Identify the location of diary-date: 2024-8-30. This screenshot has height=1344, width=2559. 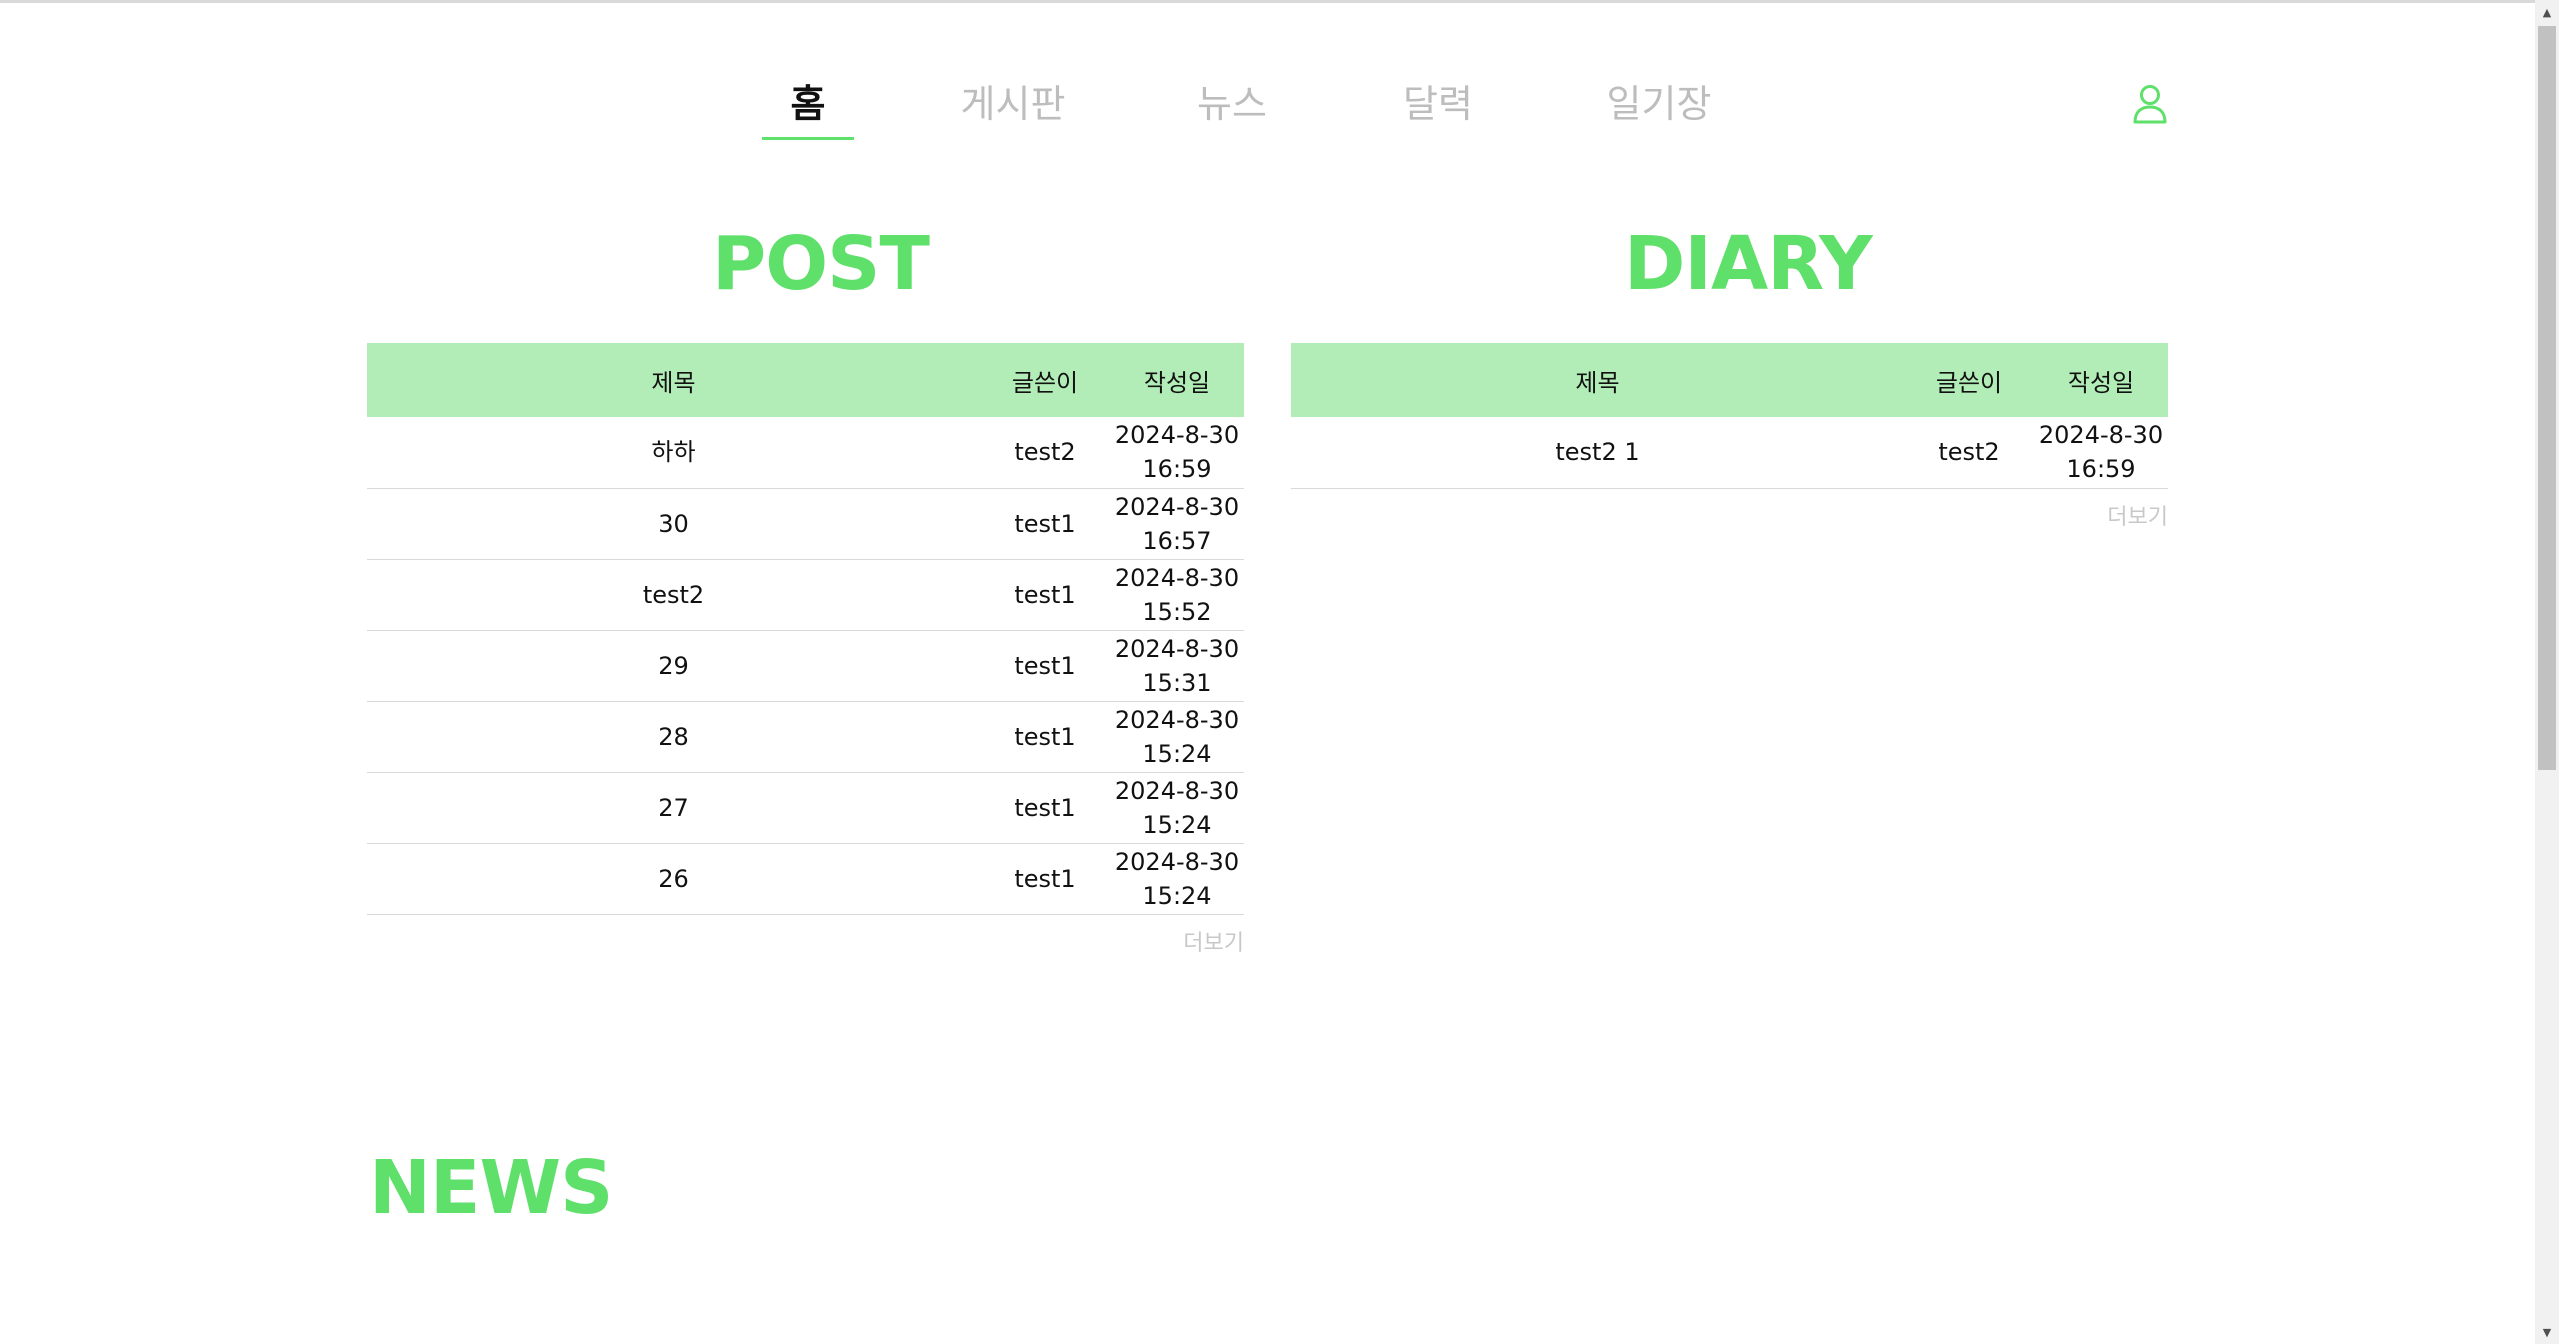
(2101, 435).